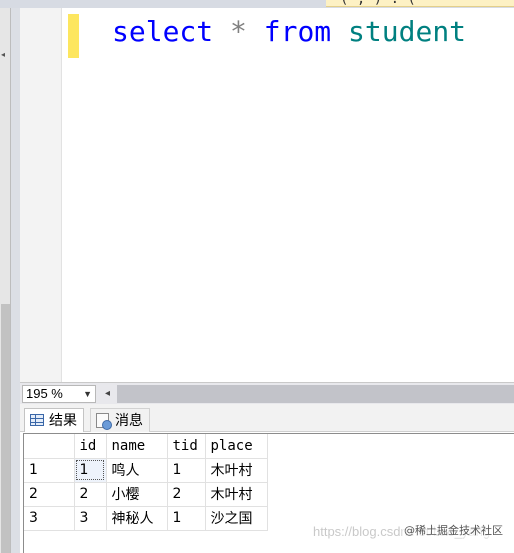 The height and width of the screenshot is (553, 514). I want to click on messages-icon, so click(104, 421).